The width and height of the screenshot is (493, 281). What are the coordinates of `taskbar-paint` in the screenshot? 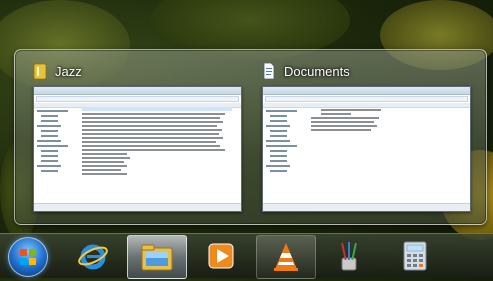 It's located at (349, 256).